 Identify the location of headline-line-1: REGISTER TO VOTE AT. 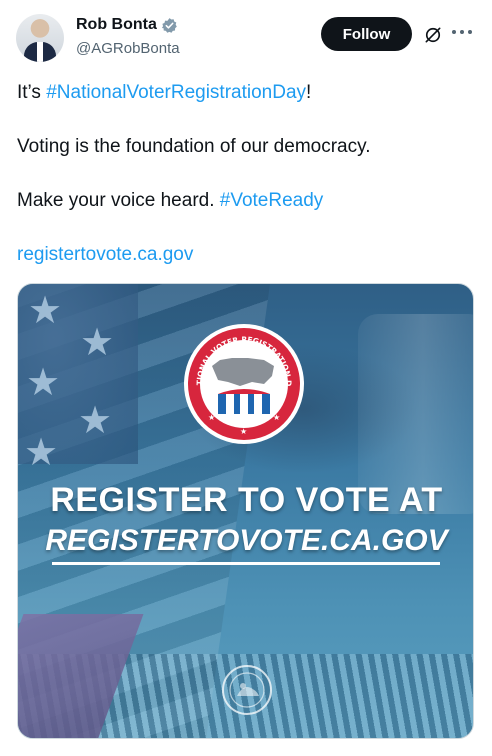
(246, 500).